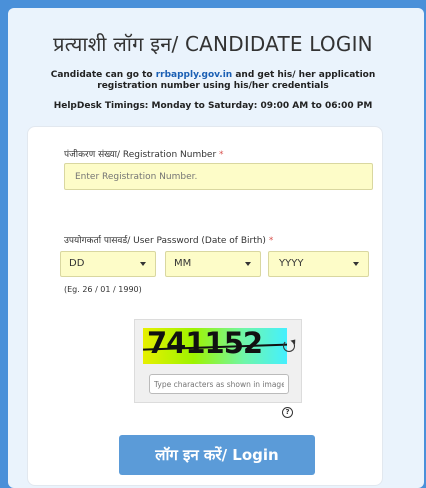 This screenshot has width=426, height=488. I want to click on day-select: DD, so click(108, 264).